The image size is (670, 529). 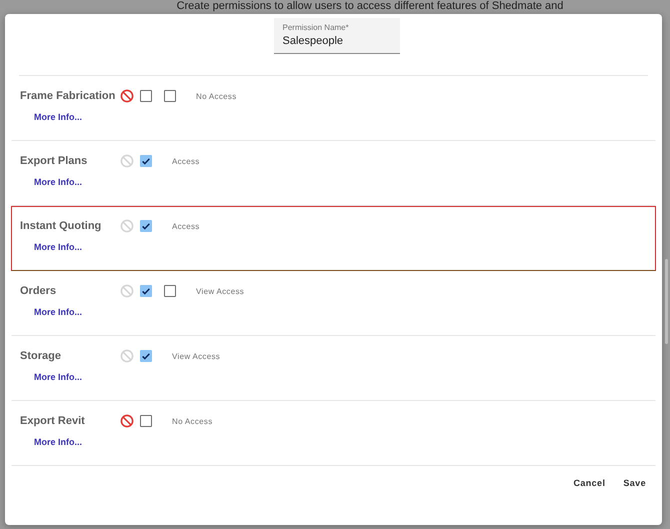 I want to click on permission-name: Export Plans, so click(x=54, y=161).